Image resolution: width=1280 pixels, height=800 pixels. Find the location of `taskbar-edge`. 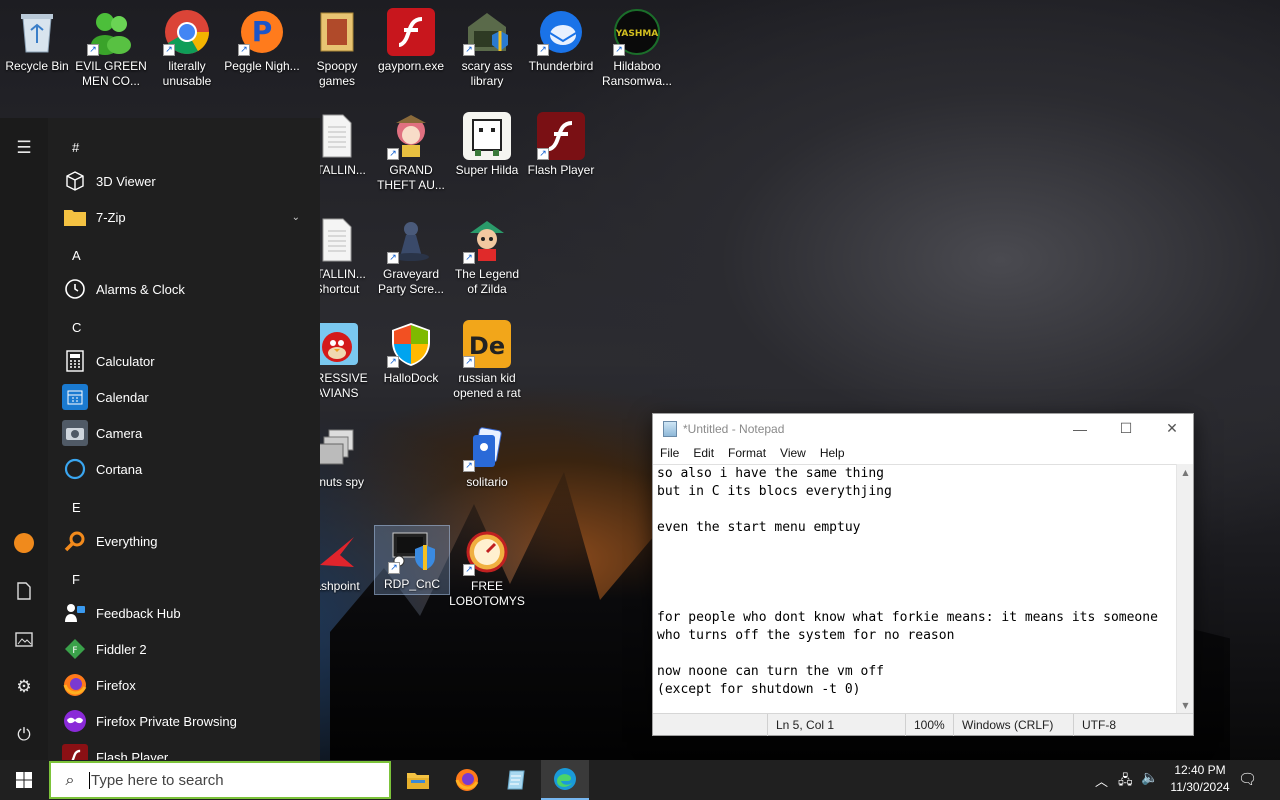

taskbar-edge is located at coordinates (565, 780).